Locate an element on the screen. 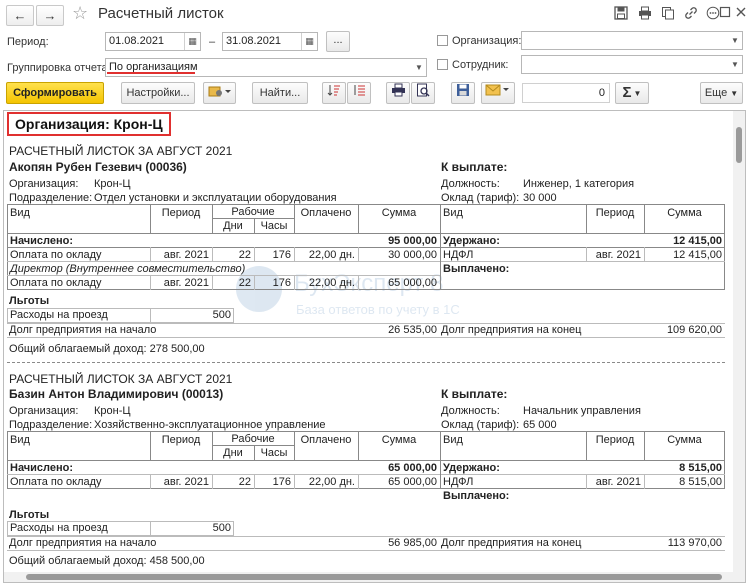 The width and height of the screenshot is (750, 586). employee-field: ▼ is located at coordinates (632, 64).